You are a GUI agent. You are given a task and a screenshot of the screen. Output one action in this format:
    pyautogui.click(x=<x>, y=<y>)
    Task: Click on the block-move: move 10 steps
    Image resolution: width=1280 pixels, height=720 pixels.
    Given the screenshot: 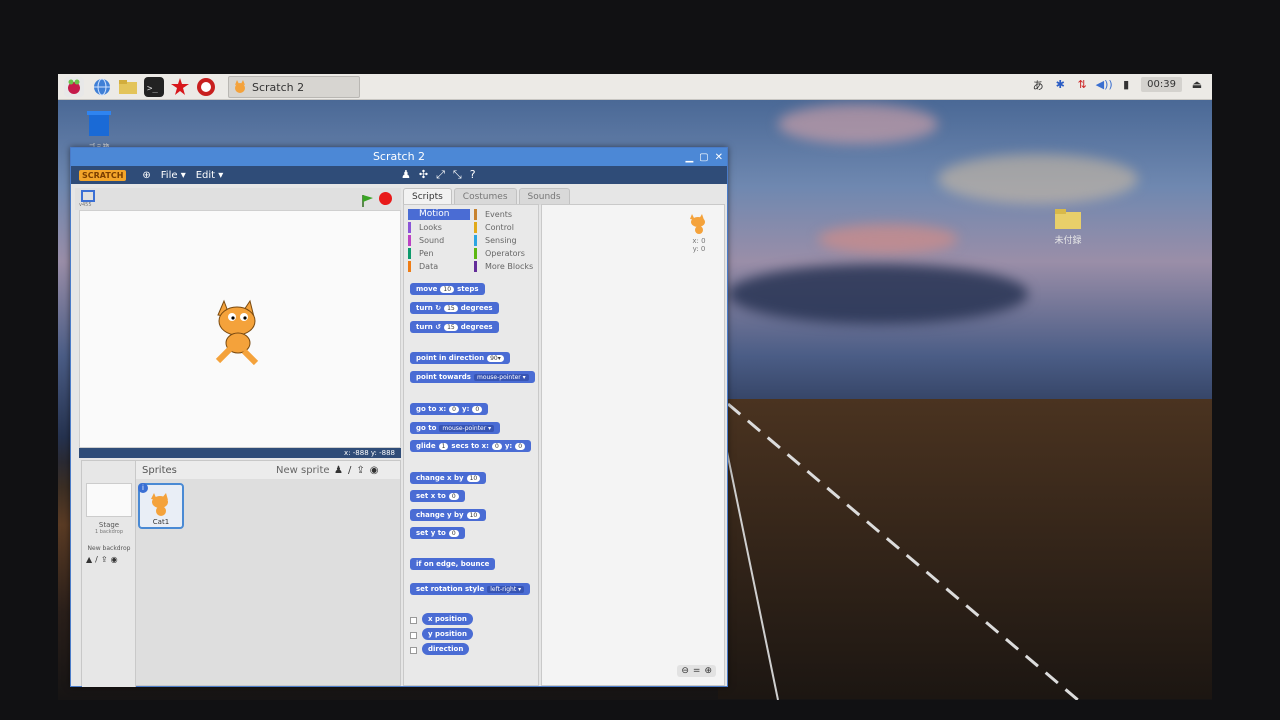 What is the action you would take?
    pyautogui.click(x=447, y=289)
    